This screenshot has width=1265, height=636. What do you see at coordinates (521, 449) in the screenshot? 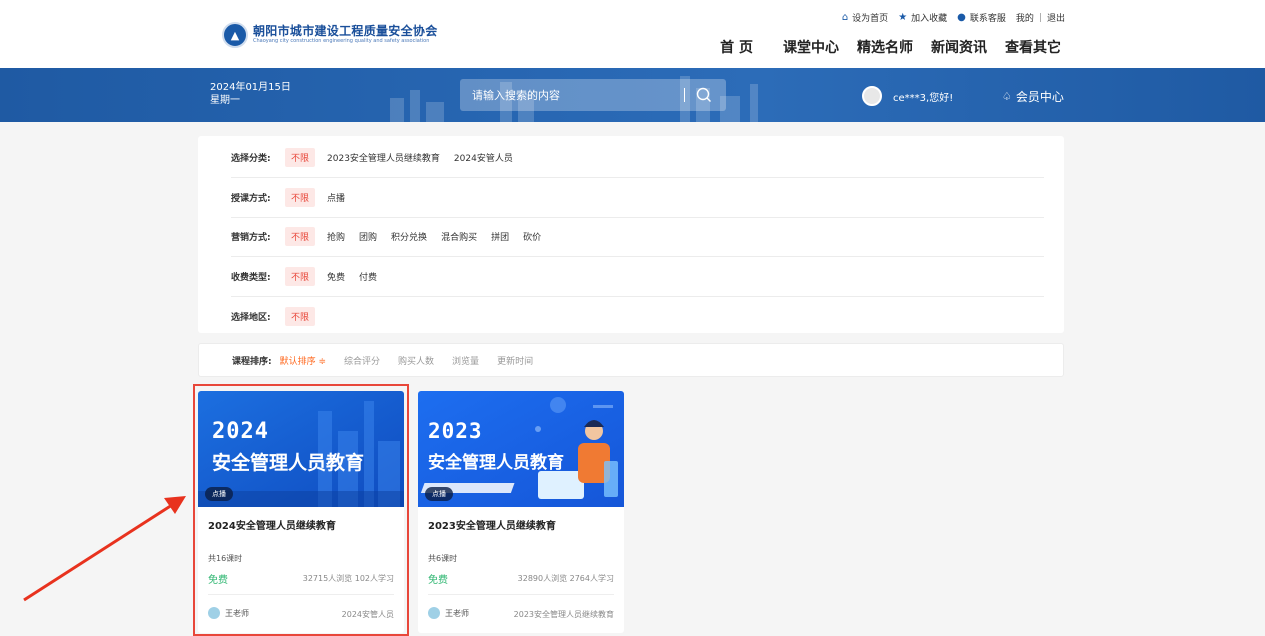
I see `course-thumbnail: 2023 安全管理人员教育 点播` at bounding box center [521, 449].